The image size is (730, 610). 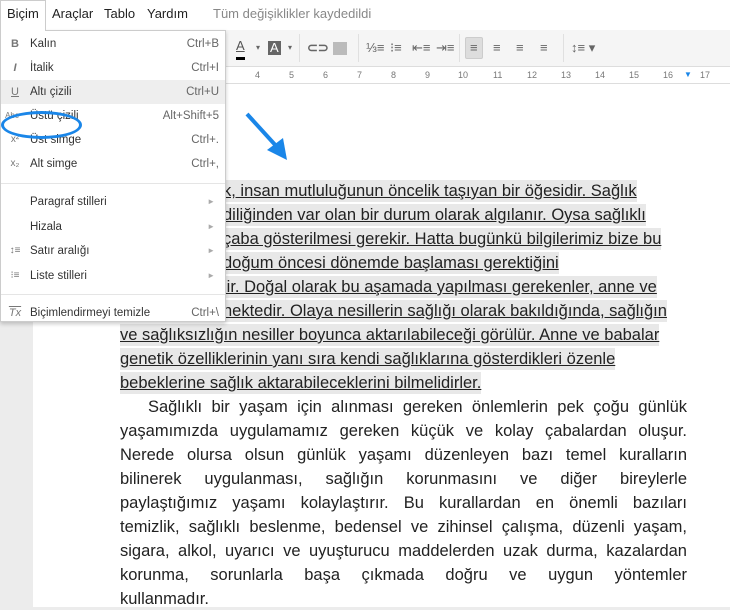 I want to click on label: Paragraf stilleri, so click(x=68, y=202).